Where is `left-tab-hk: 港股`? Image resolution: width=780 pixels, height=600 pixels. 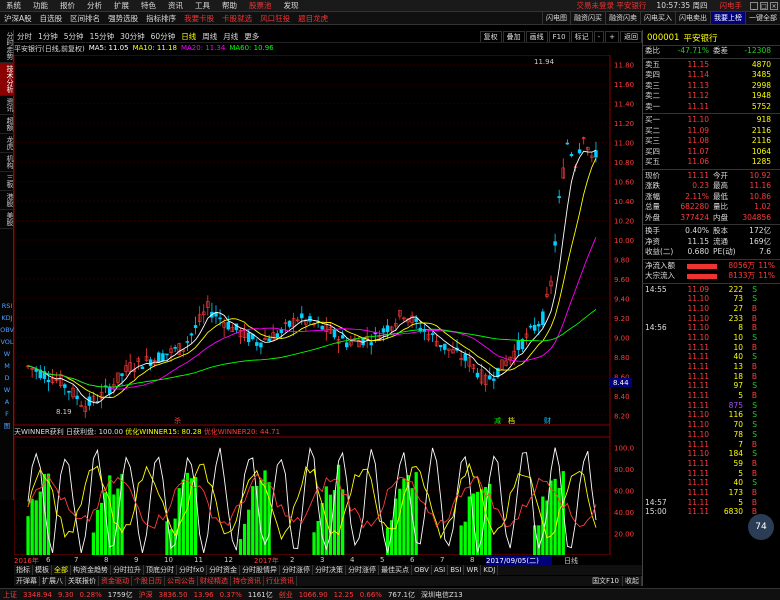 left-tab-hk: 港股 is located at coordinates (7, 200).